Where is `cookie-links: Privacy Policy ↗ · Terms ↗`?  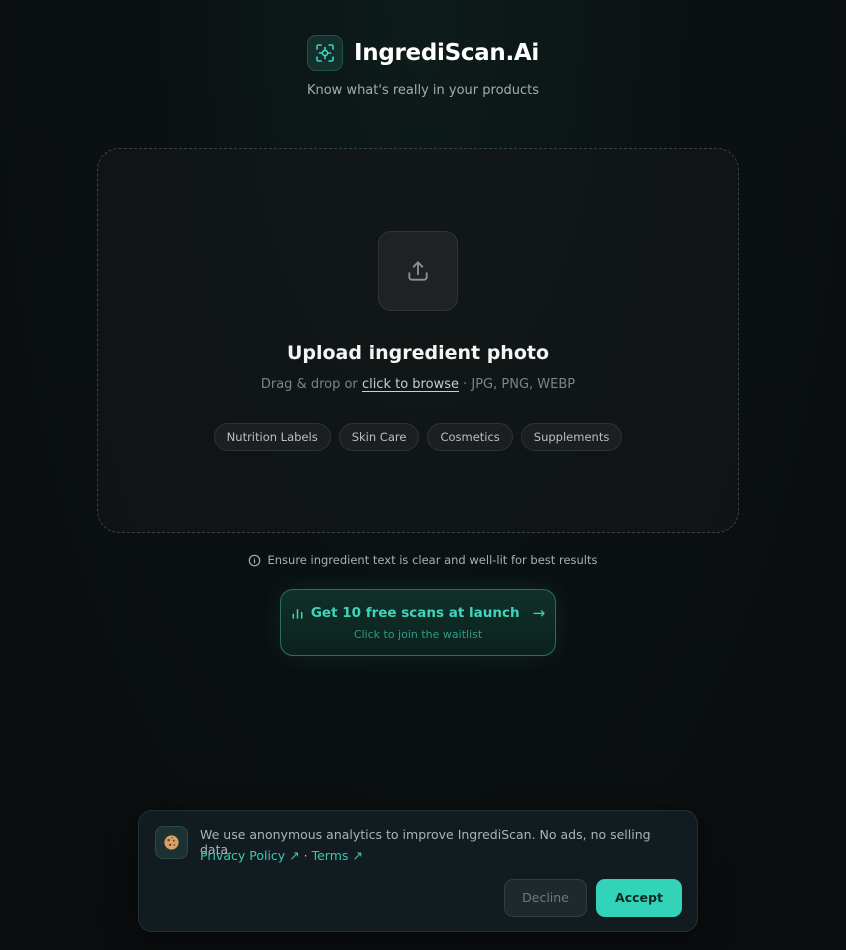
cookie-links: Privacy Policy ↗ · Terms ↗ is located at coordinates (281, 855).